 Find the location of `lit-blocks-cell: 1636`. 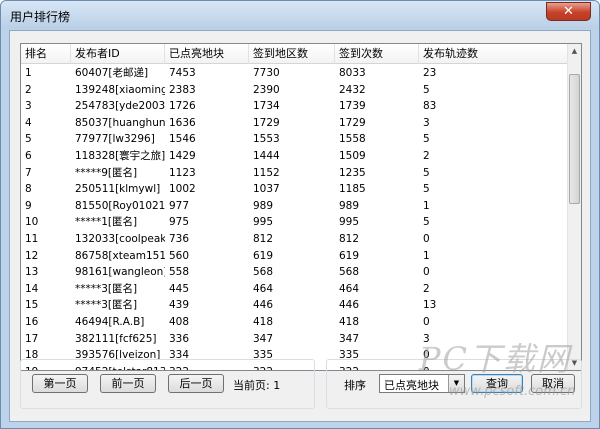

lit-blocks-cell: 1636 is located at coordinates (182, 122).